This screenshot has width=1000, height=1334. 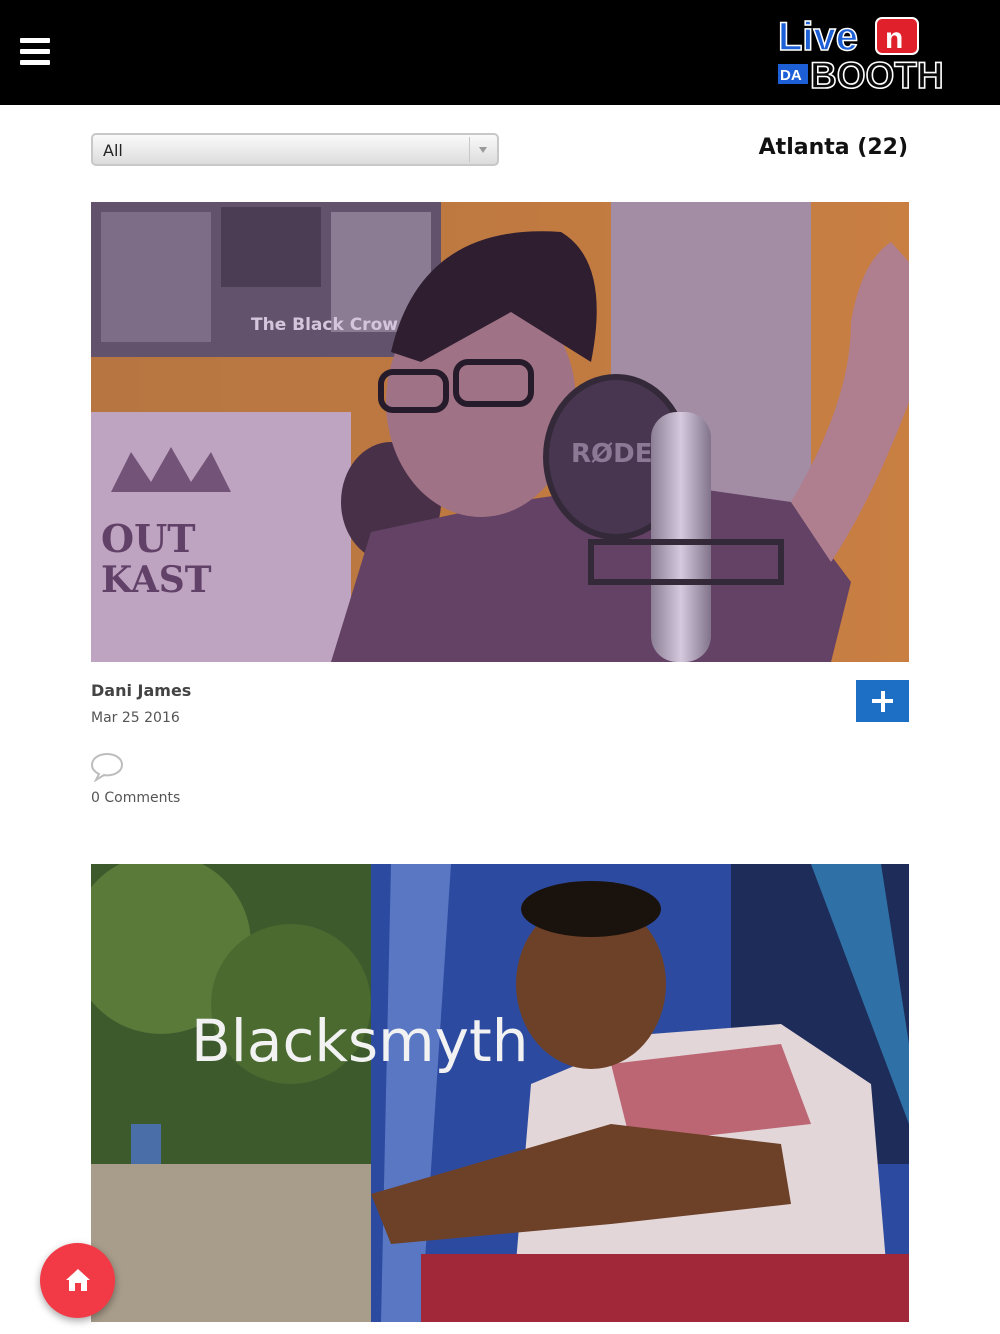 I want to click on logo-da-text: DA, so click(x=791, y=75).